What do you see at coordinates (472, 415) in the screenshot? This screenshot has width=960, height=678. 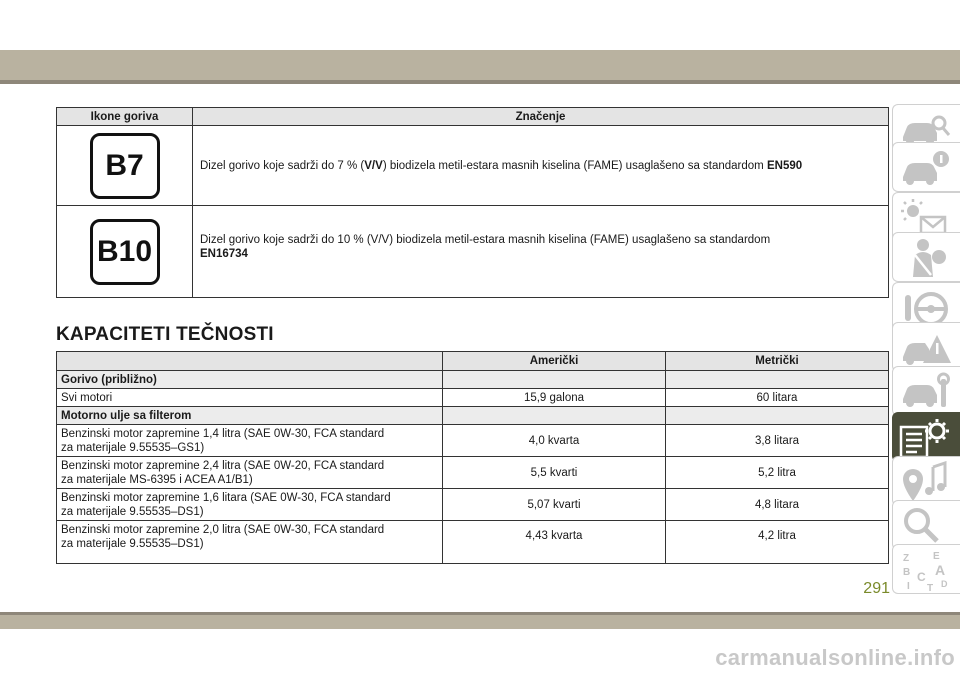 I see `group-row-oil: Motorno ulje sa filterom` at bounding box center [472, 415].